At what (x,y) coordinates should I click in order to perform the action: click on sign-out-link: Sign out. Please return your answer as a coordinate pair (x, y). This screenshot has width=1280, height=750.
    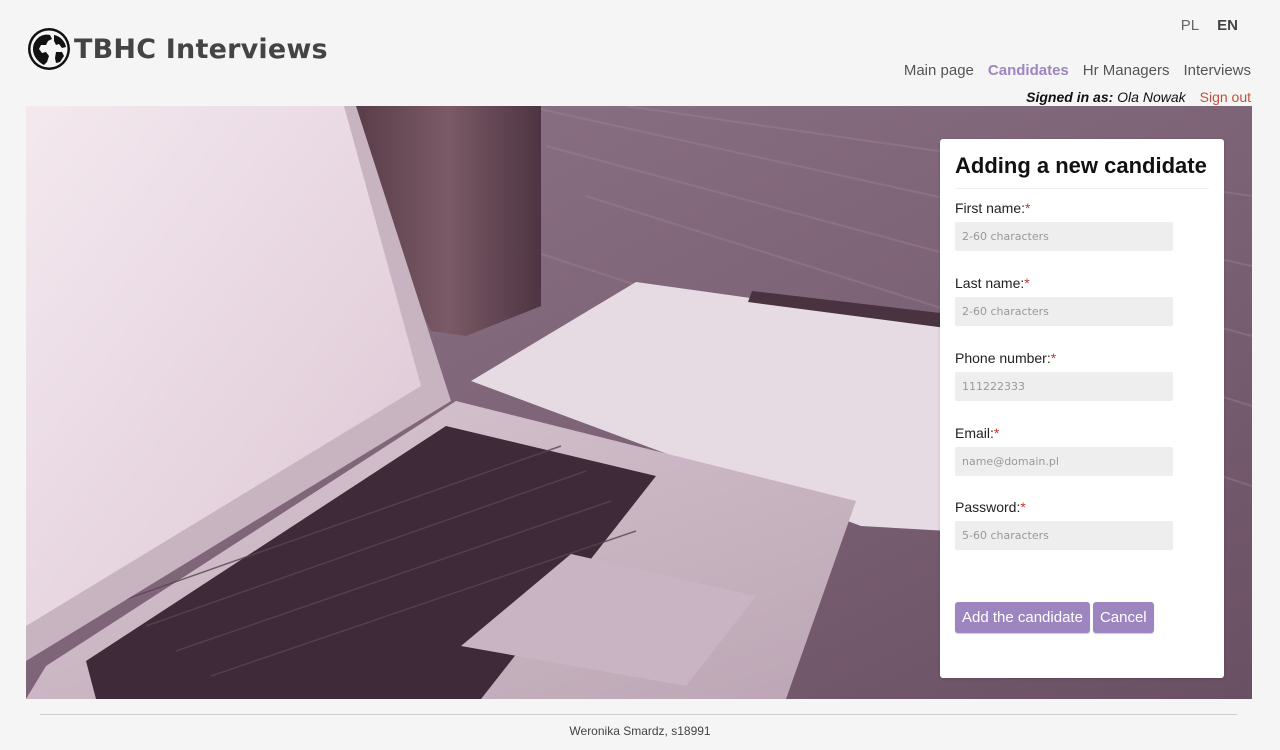
    Looking at the image, I should click on (1225, 97).